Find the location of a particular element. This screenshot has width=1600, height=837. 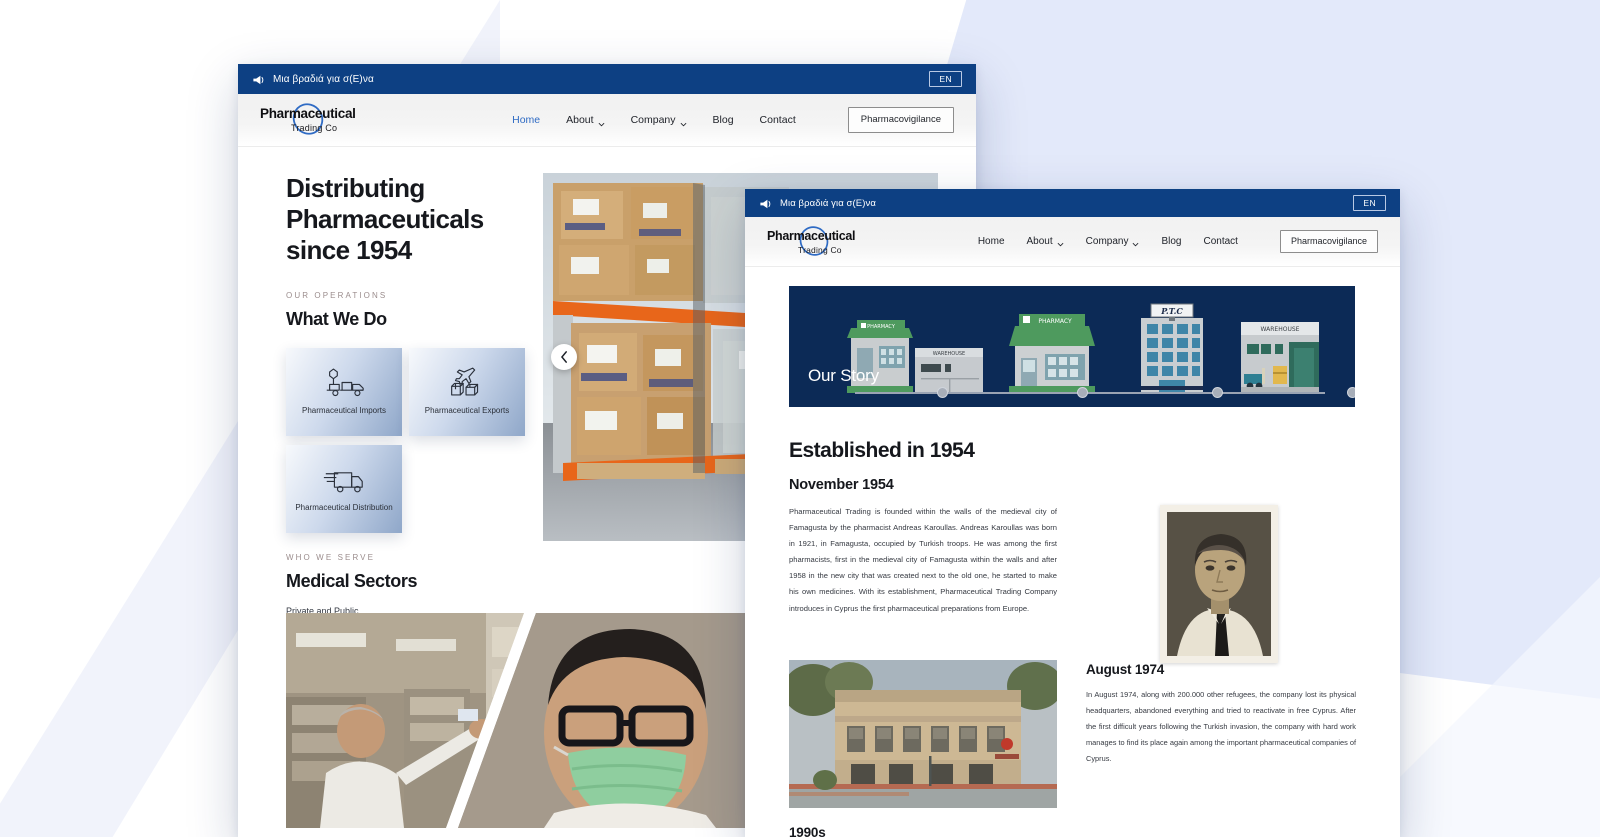

old-headquarters-photo is located at coordinates (923, 734).